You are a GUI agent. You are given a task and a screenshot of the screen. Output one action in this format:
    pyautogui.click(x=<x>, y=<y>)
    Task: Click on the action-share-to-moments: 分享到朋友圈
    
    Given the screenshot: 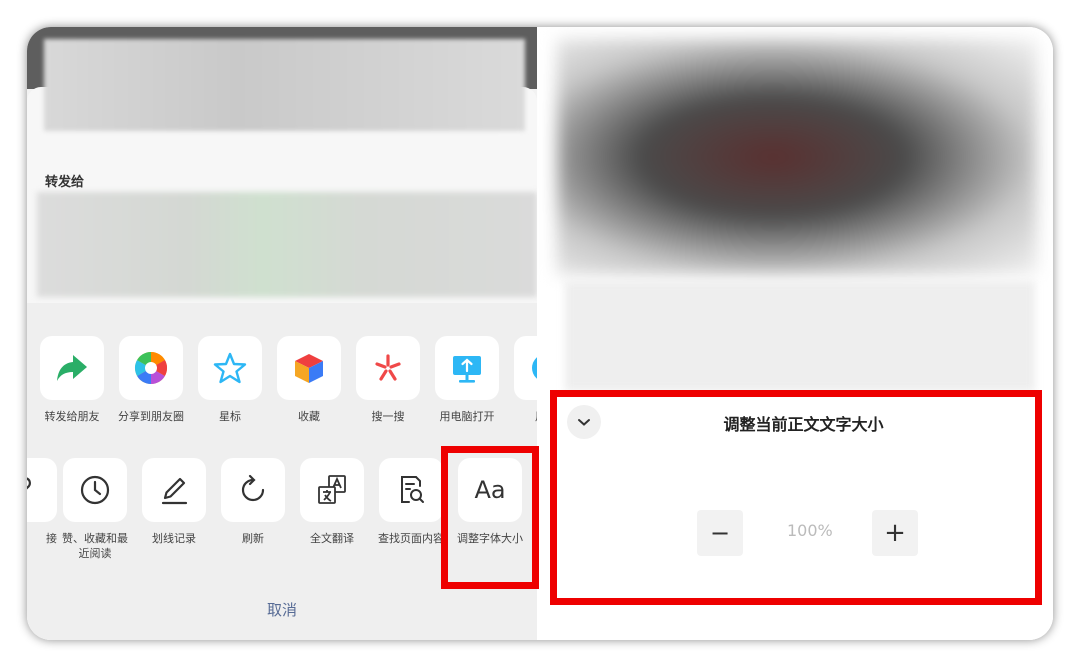 What is the action you would take?
    pyautogui.click(x=151, y=380)
    